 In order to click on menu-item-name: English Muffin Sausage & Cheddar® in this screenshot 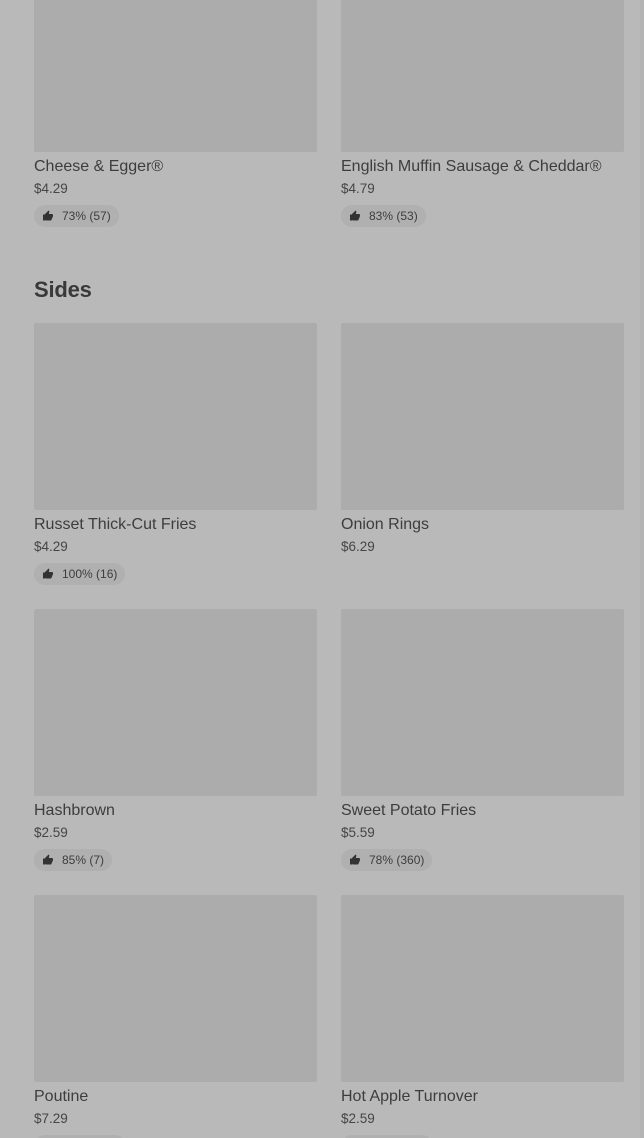, I will do `click(471, 166)`.